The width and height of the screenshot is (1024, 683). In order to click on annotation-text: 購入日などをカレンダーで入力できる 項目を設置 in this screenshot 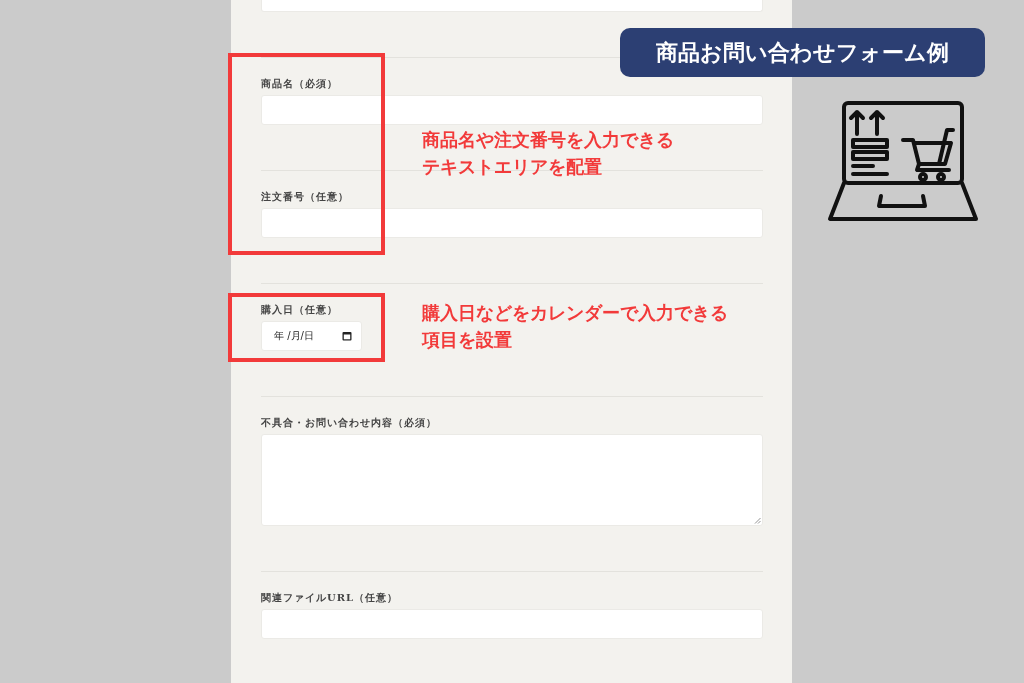, I will do `click(575, 326)`.